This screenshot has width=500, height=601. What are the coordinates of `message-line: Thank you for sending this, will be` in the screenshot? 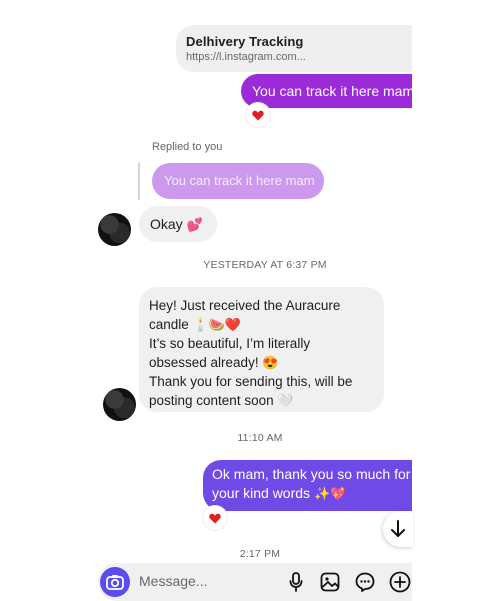 It's located at (251, 381).